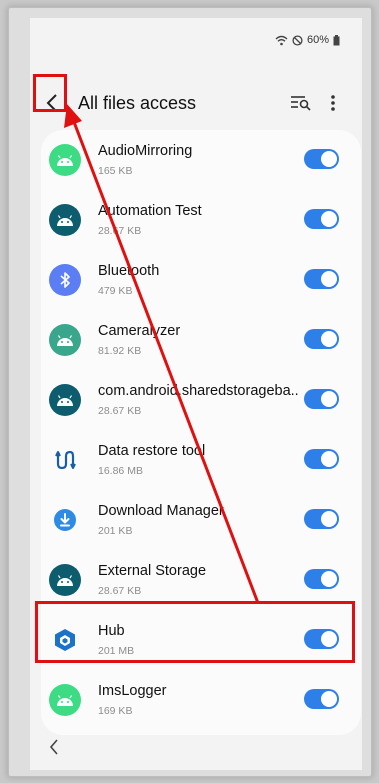 The height and width of the screenshot is (783, 379). What do you see at coordinates (201, 700) in the screenshot?
I see `list-item: ImsLogger 169 KB` at bounding box center [201, 700].